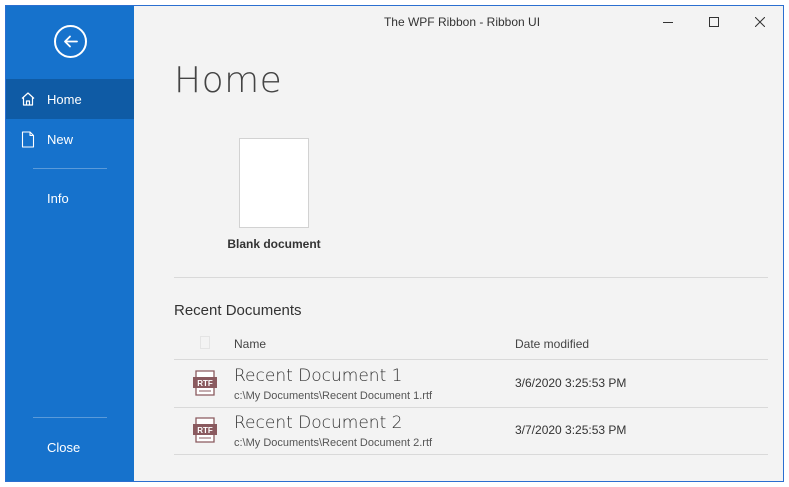  Describe the element at coordinates (333, 443) in the screenshot. I see `document-path: c:\My Documents\Recent Document 2.rtf` at that location.